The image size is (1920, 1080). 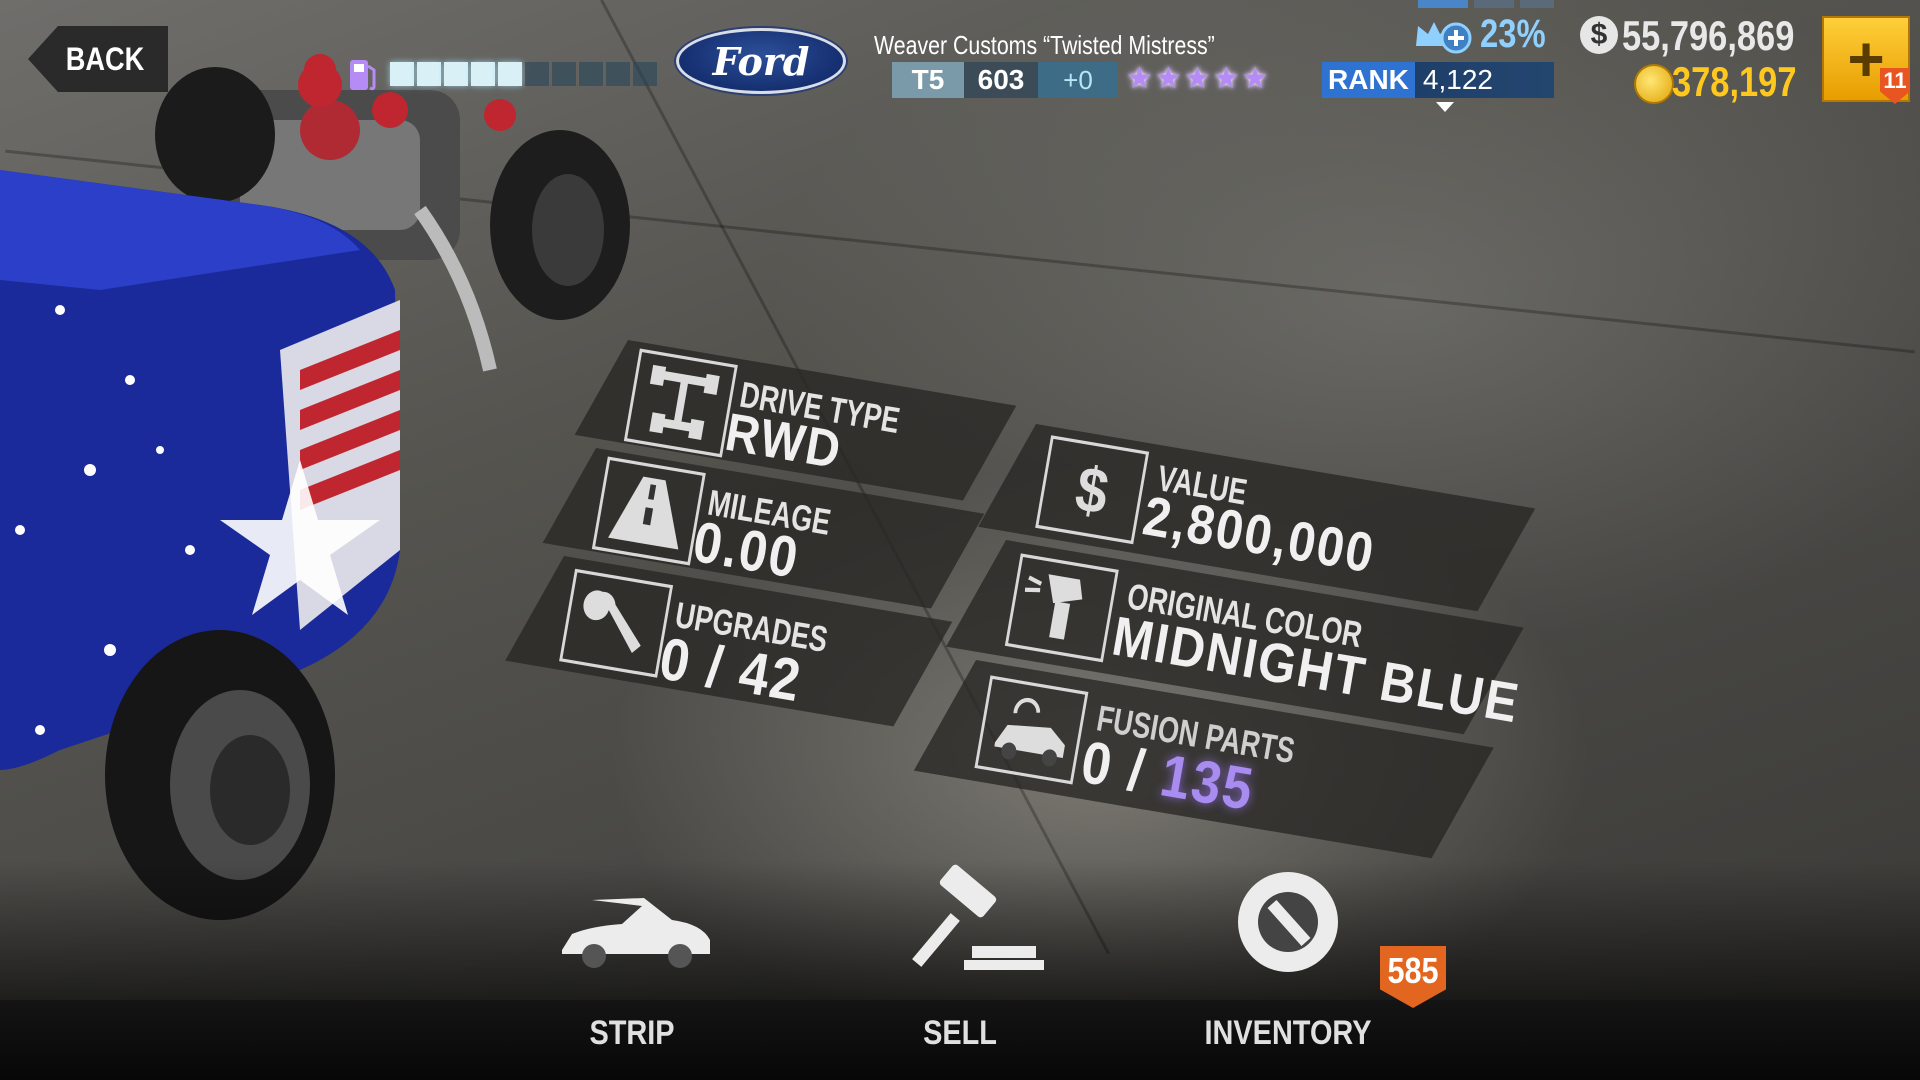 What do you see at coordinates (1368, 80) in the screenshot?
I see `rank-label: RANK` at bounding box center [1368, 80].